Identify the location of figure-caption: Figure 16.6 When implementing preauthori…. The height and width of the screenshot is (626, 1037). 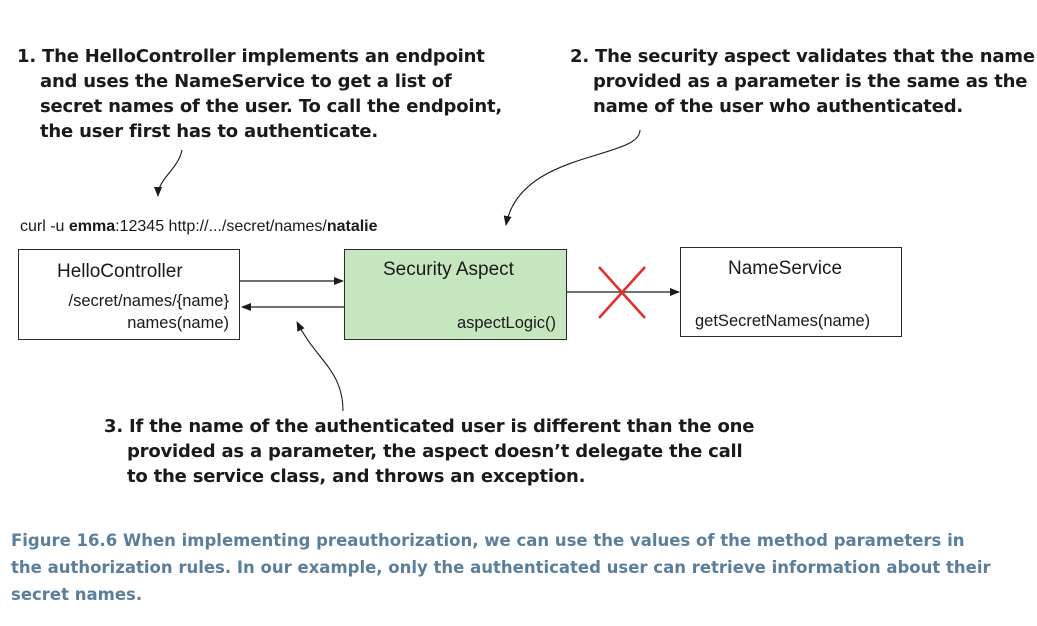
(516, 567).